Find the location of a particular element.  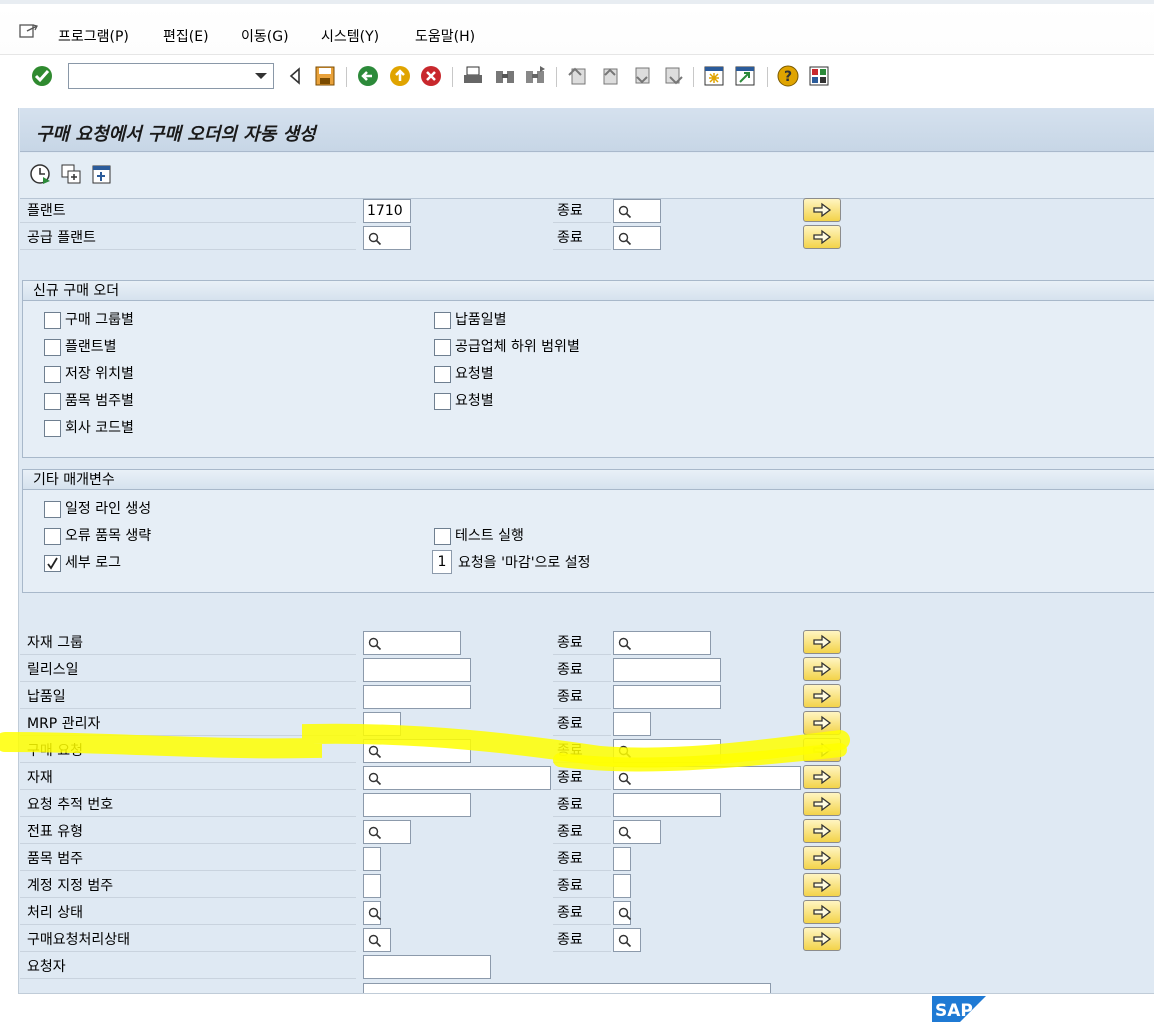

find-icon is located at coordinates (505, 76).